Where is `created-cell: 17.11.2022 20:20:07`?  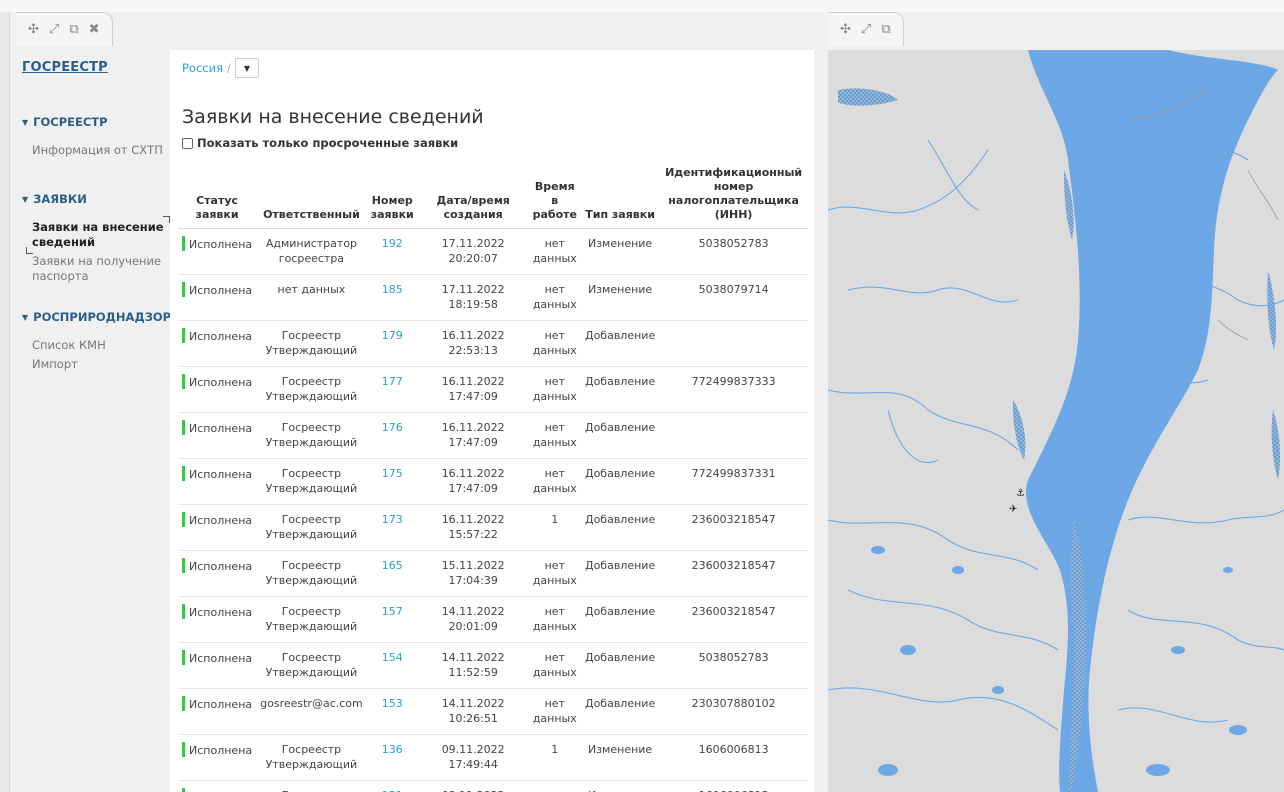
created-cell: 17.11.2022 20:20:07 is located at coordinates (473, 251).